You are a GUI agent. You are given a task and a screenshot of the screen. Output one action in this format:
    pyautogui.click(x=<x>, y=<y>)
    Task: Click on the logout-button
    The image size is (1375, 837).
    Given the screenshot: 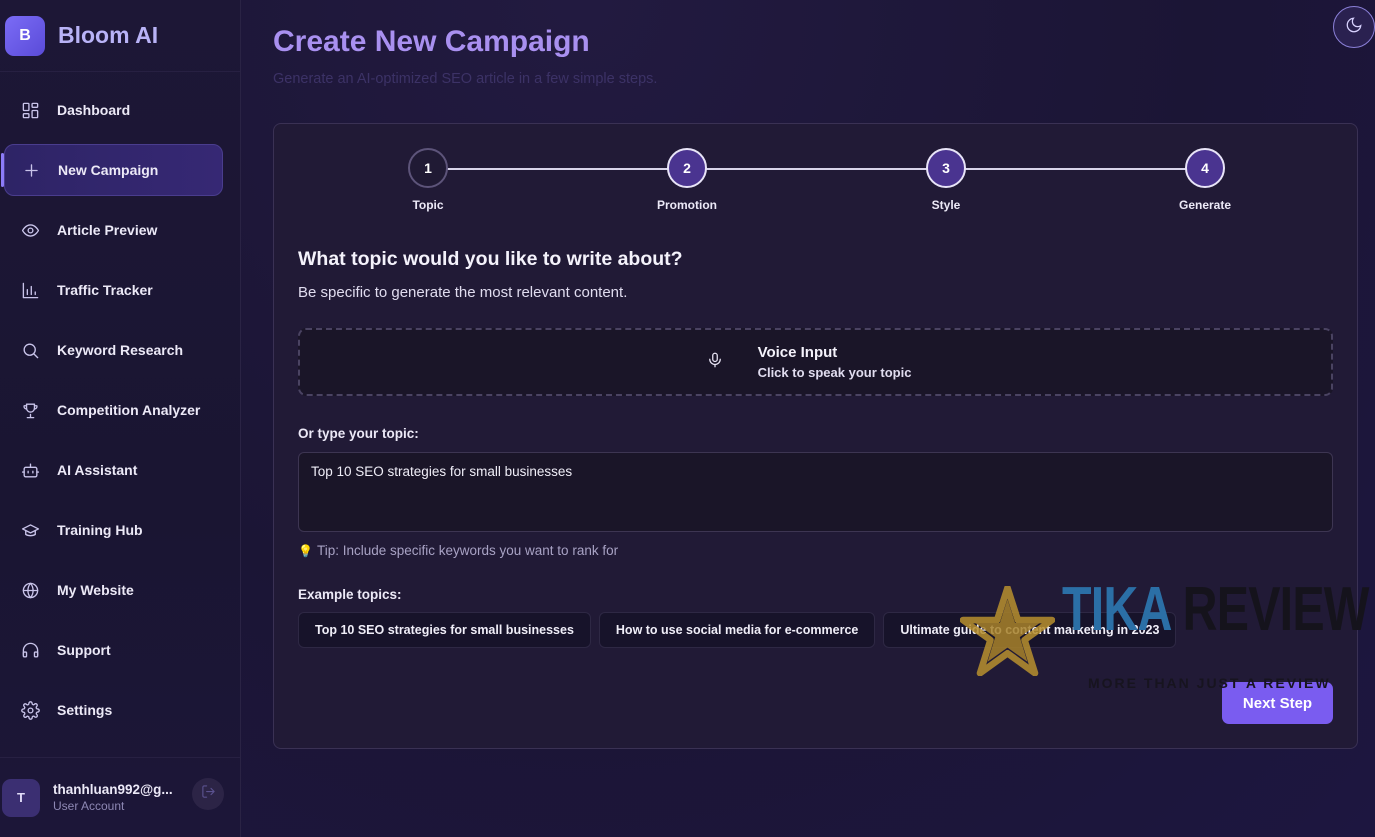 What is the action you would take?
    pyautogui.click(x=208, y=794)
    